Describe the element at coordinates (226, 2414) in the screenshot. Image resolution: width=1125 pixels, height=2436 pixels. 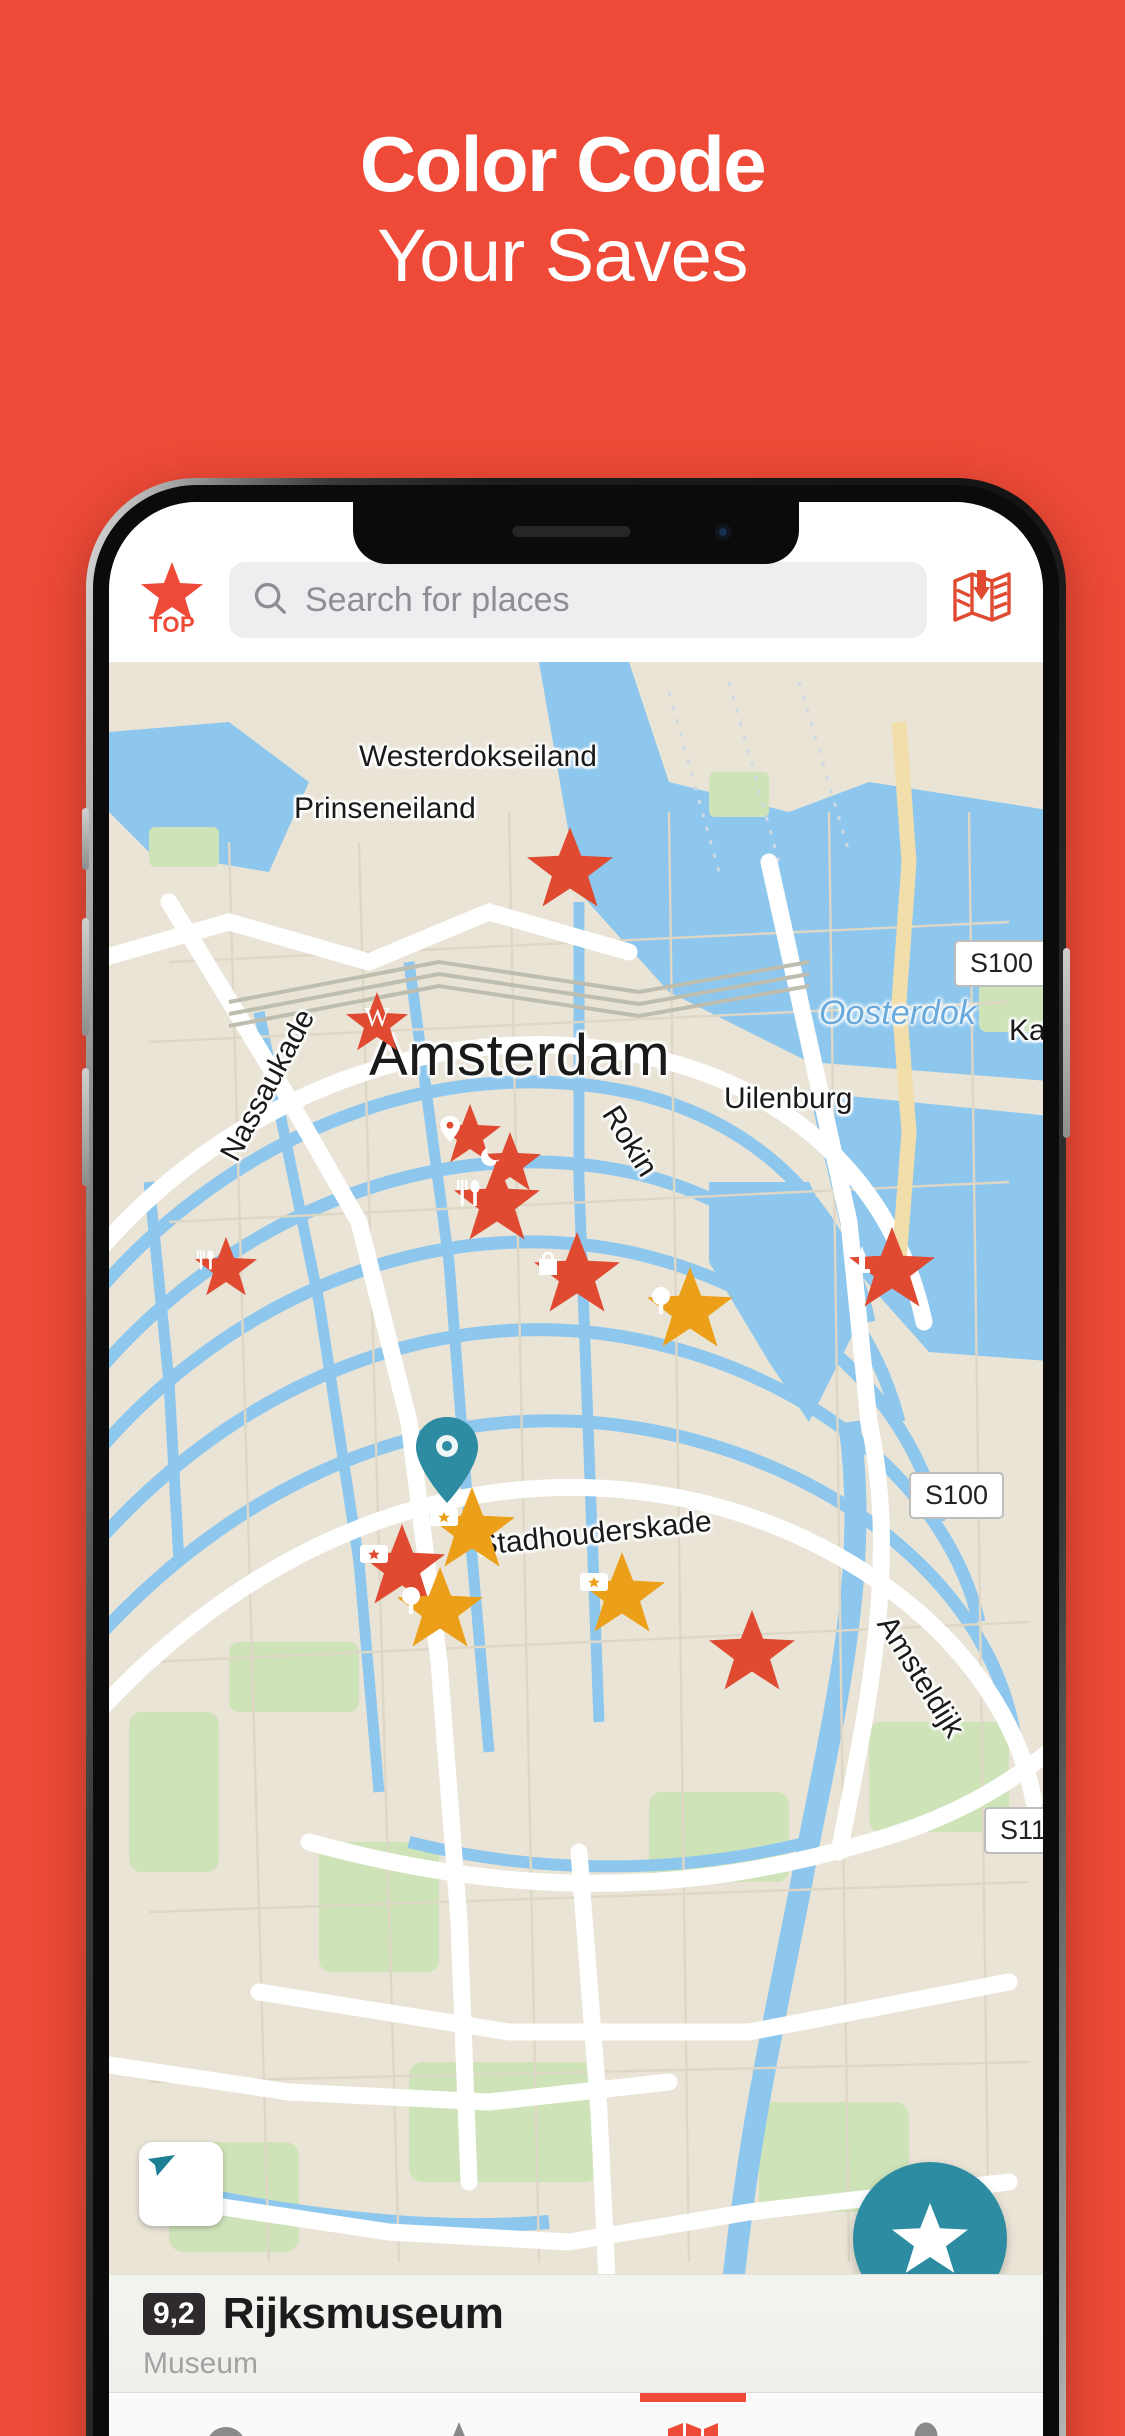
I see `tab-discover: Discover` at that location.